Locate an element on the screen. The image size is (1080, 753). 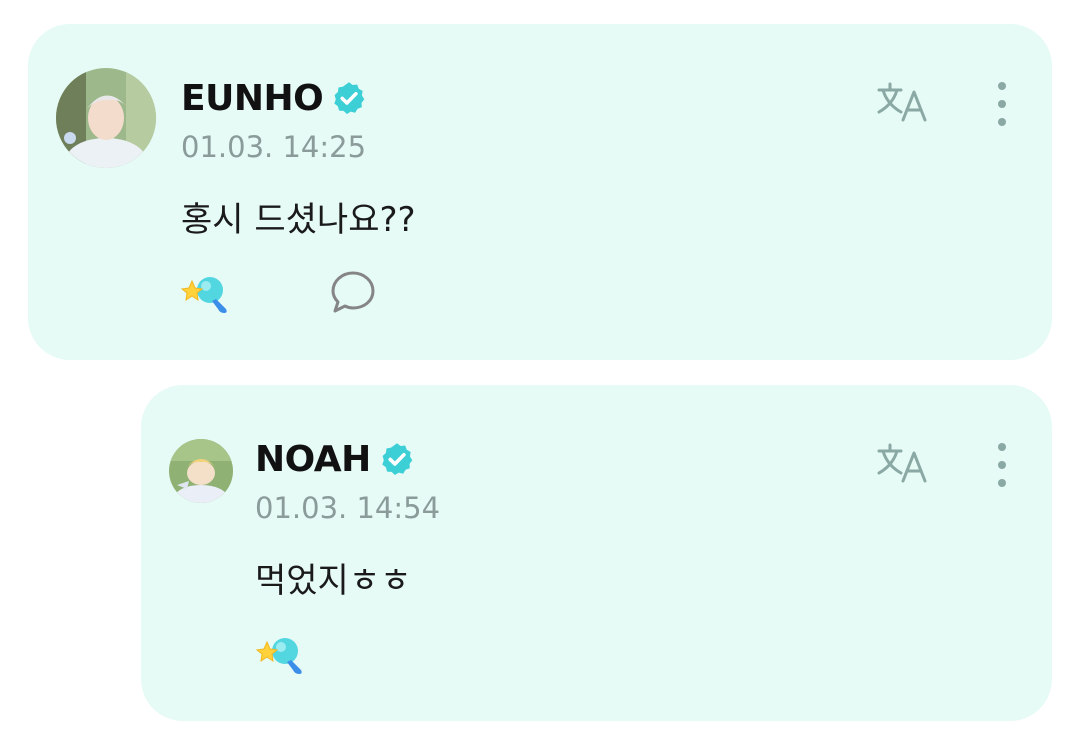
author-name: EUNHO is located at coordinates (252, 98).